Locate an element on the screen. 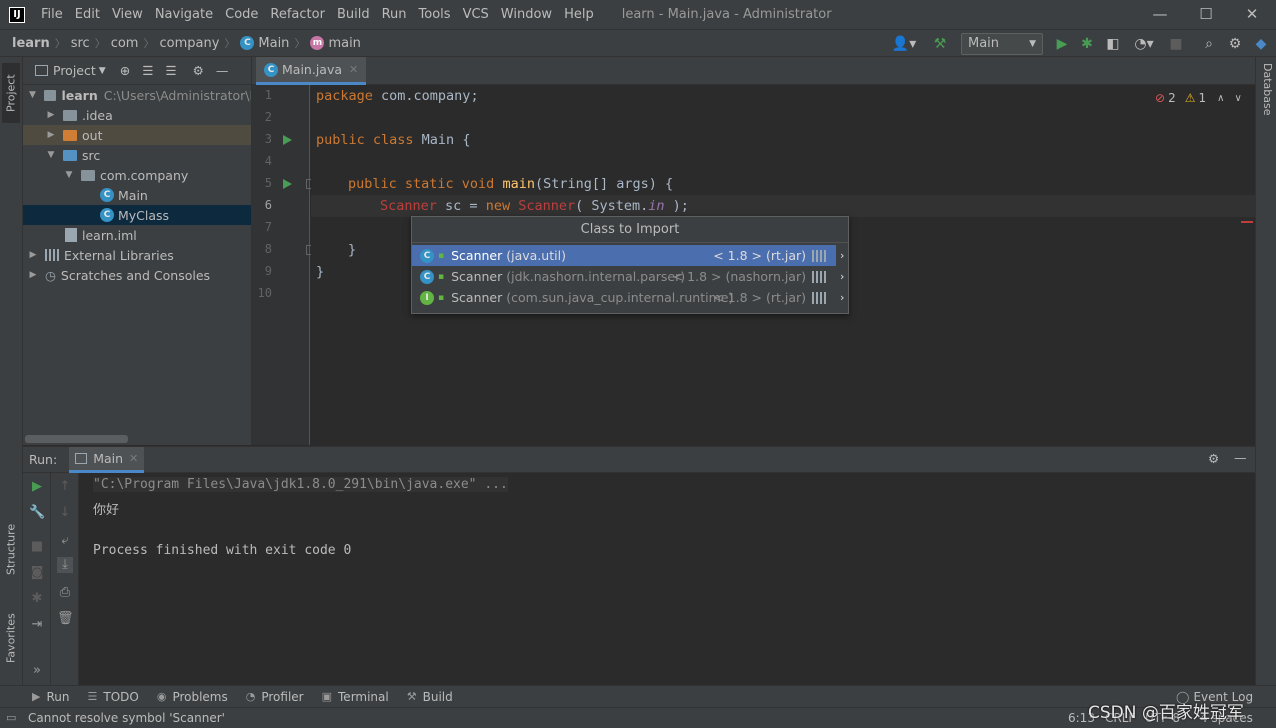 The image size is (1276, 728). project-view-select: Project is located at coordinates (74, 70).